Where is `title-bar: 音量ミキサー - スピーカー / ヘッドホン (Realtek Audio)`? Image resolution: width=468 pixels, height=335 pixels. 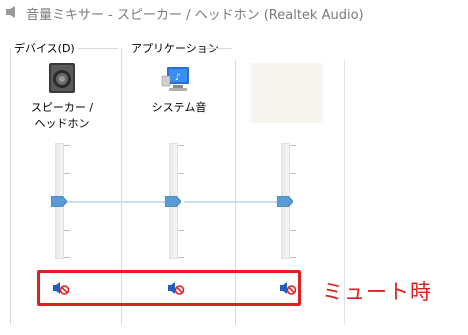
title-bar: 音量ミキサー - スピーカー / ヘッドホン (Realtek Audio) is located at coordinates (234, 13).